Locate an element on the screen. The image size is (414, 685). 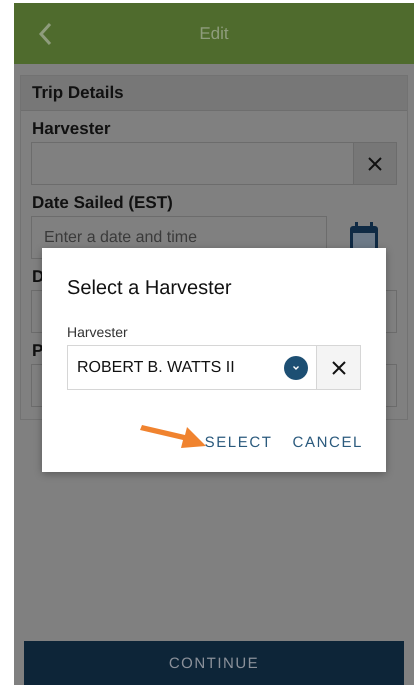
field-label: Date Sailed (EST) is located at coordinates (103, 203).